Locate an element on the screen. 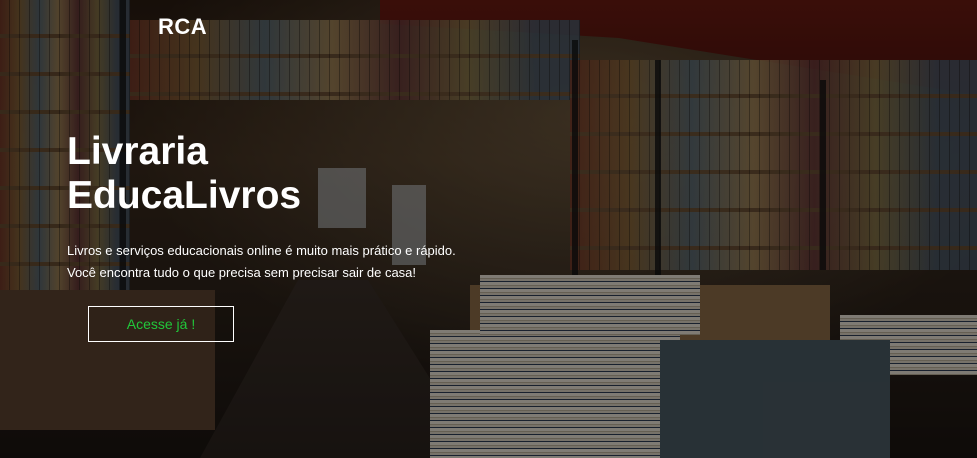 This screenshot has height=458, width=977. title-line: EducaLivros is located at coordinates (184, 195).